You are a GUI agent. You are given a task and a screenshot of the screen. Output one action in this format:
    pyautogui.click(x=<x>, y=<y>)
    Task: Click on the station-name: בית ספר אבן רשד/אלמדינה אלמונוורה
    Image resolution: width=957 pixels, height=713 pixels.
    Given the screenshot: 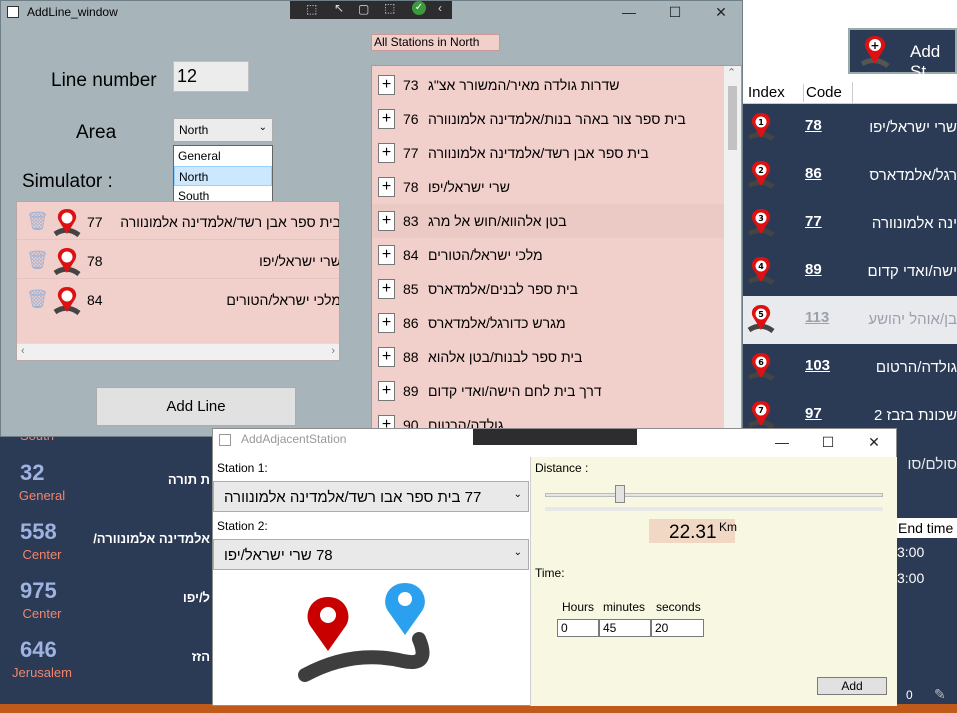 What is the action you would take?
    pyautogui.click(x=538, y=153)
    